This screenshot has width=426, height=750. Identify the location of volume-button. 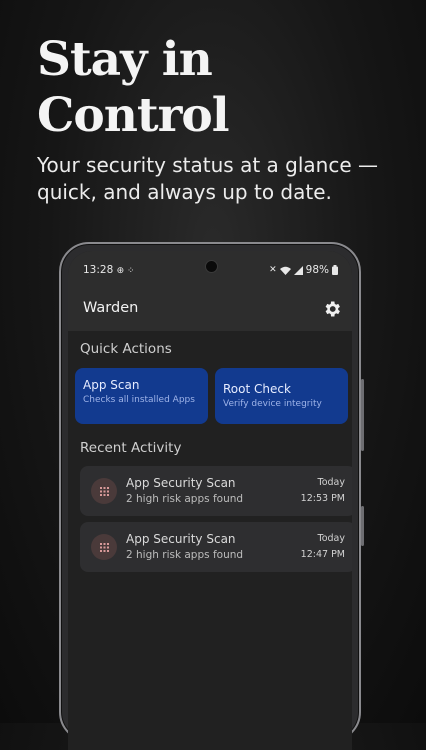
(362, 415).